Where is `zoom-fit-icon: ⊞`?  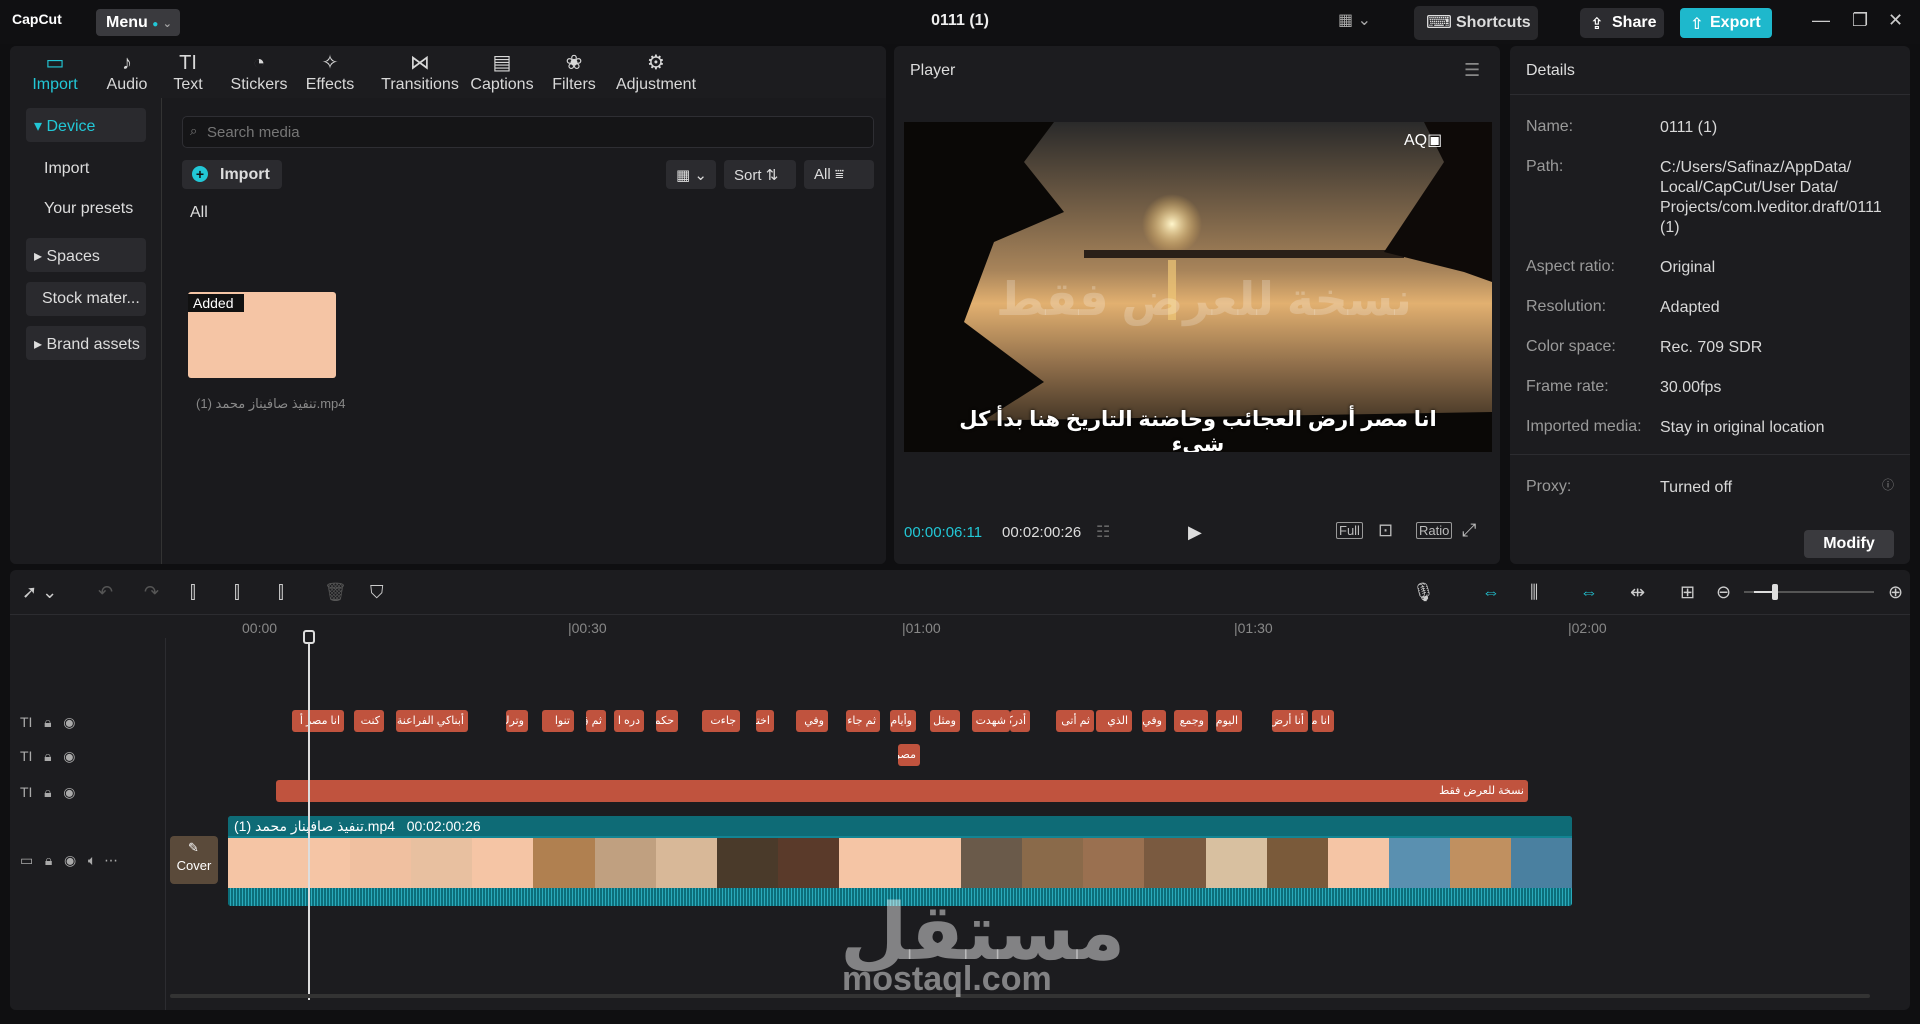 zoom-fit-icon: ⊞ is located at coordinates (1687, 592).